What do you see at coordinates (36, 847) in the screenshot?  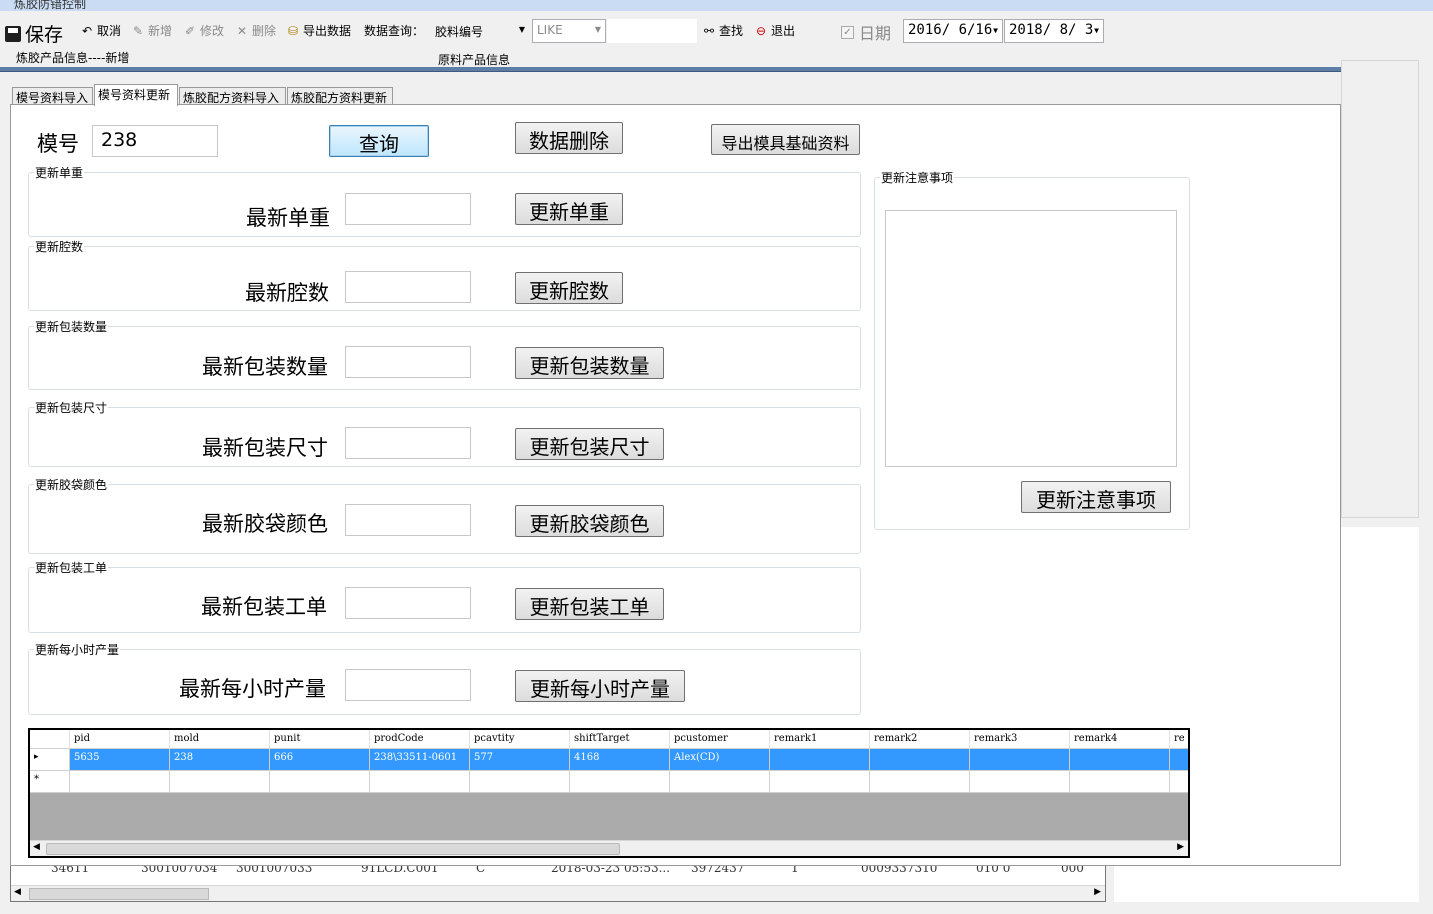 I see `scroll-left-icon: ◀` at bounding box center [36, 847].